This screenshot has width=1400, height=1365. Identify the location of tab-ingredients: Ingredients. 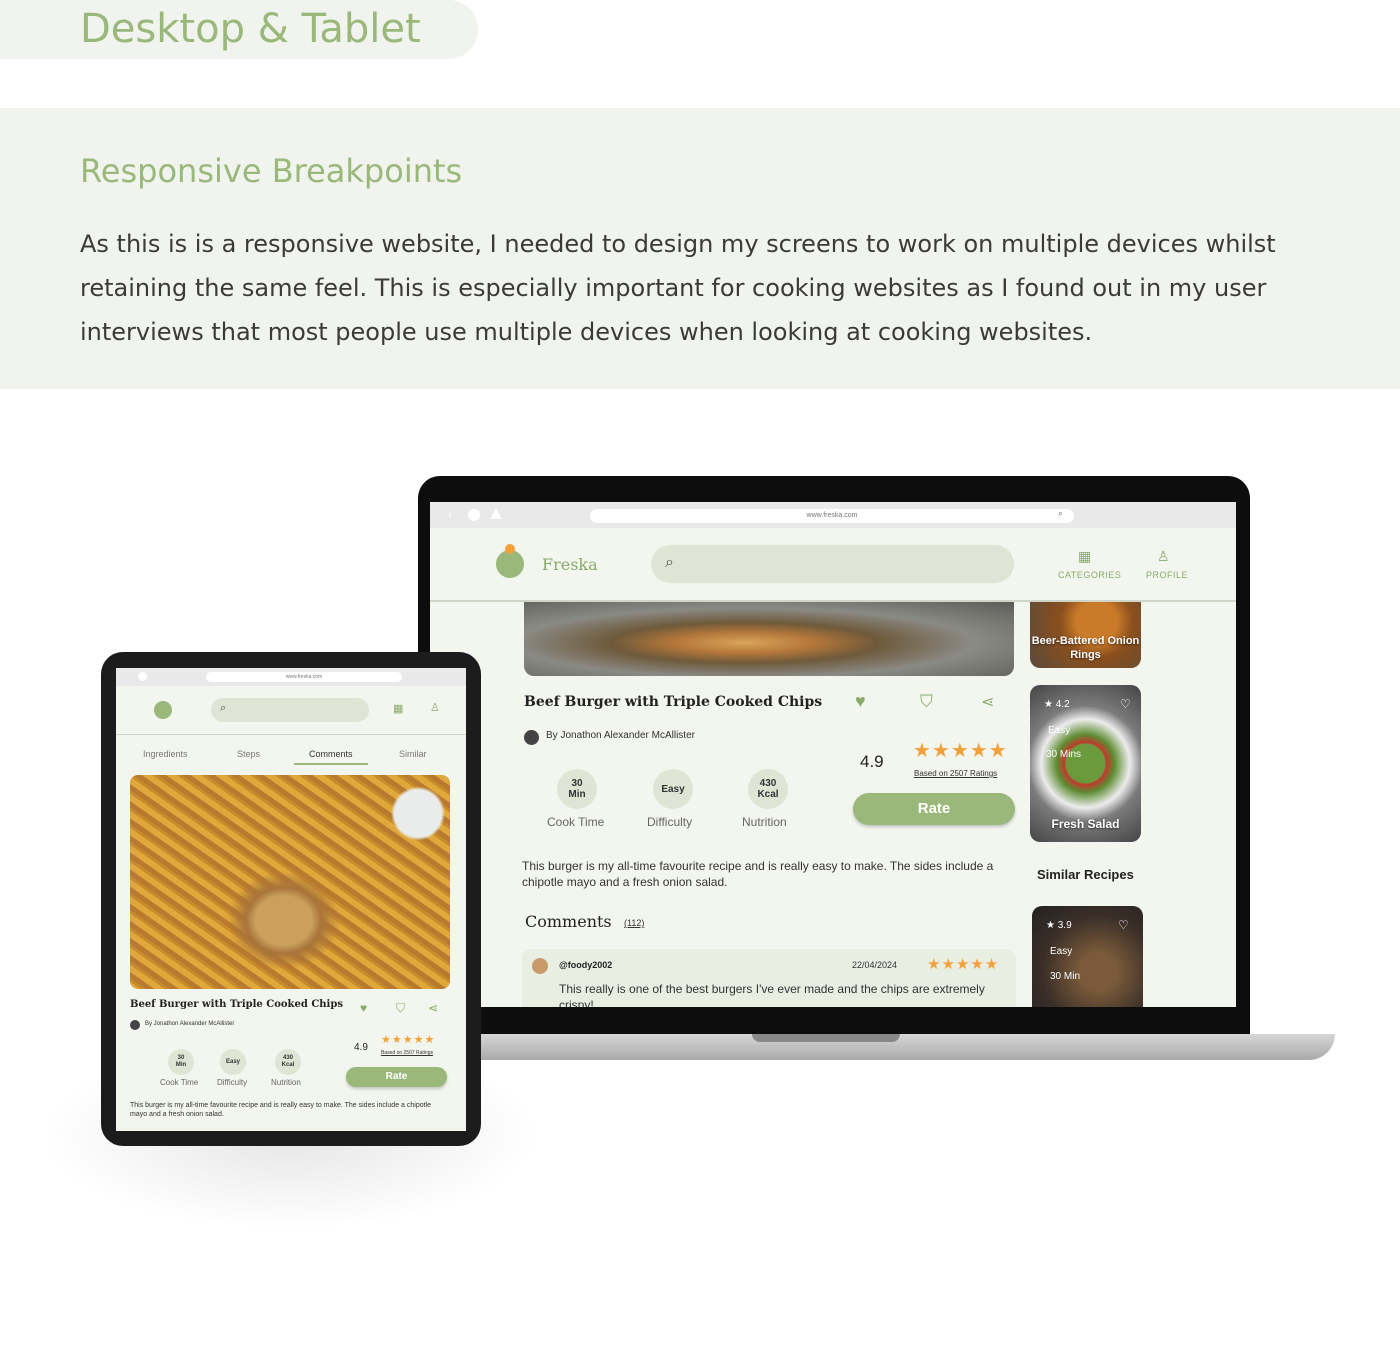
(165, 754).